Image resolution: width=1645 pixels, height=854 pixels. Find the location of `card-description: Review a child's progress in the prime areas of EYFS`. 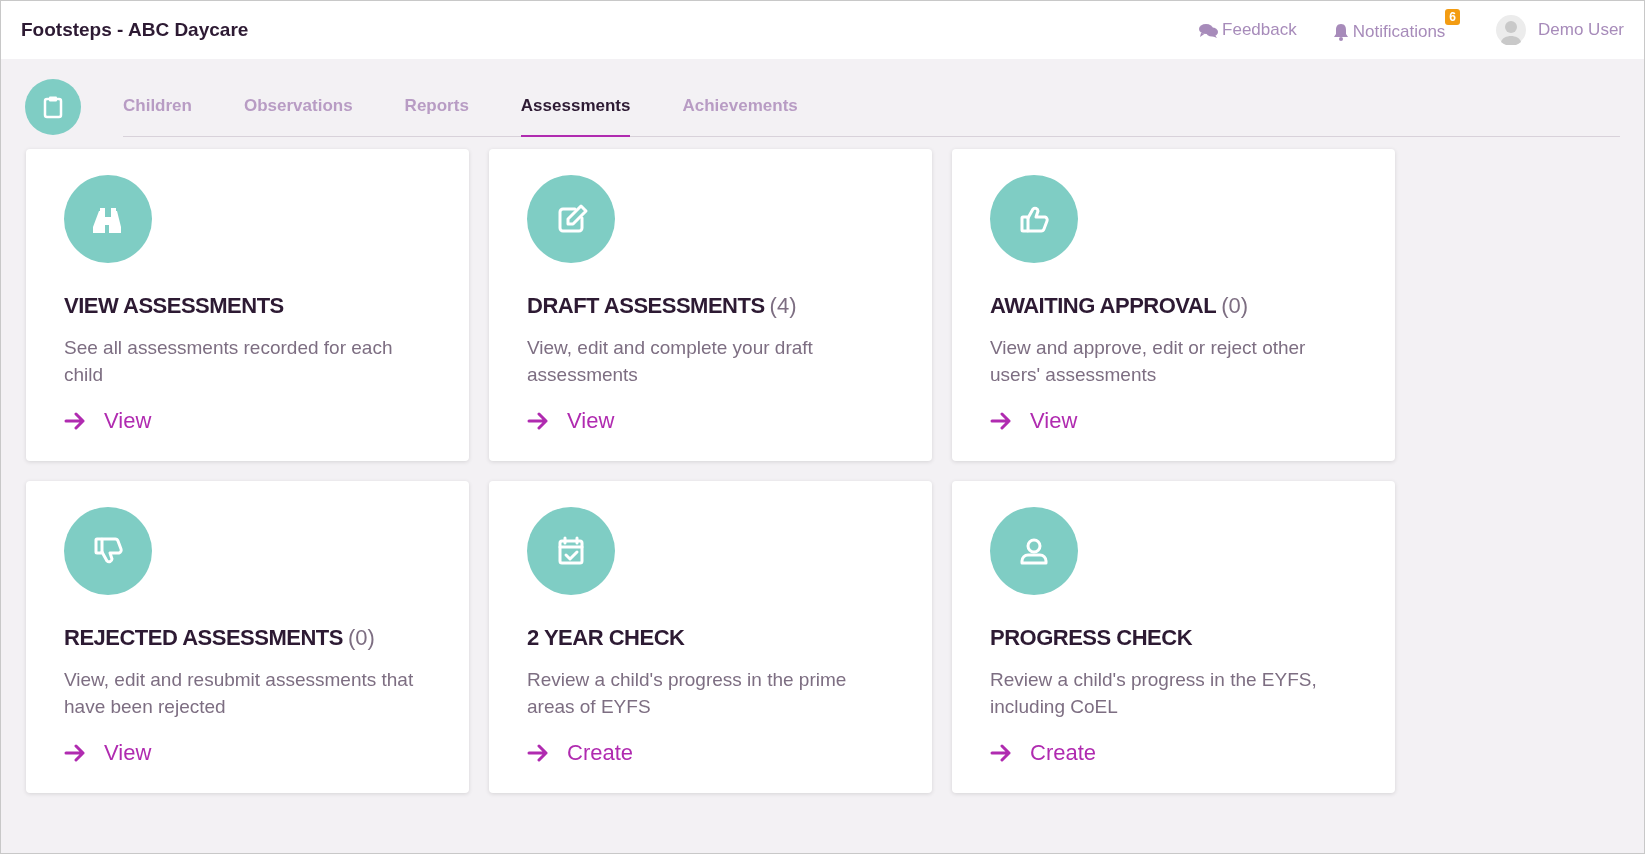

card-description: Review a child's progress in the prime areas of EYFS is located at coordinates (687, 693).